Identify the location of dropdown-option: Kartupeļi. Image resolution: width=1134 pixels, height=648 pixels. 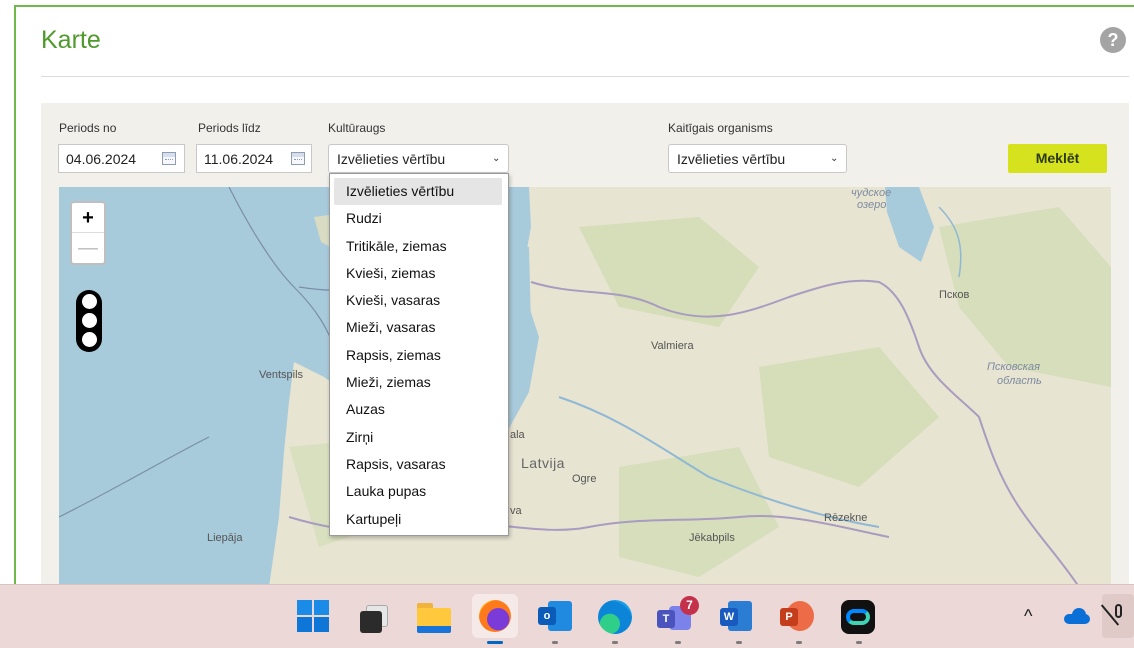
(418, 519).